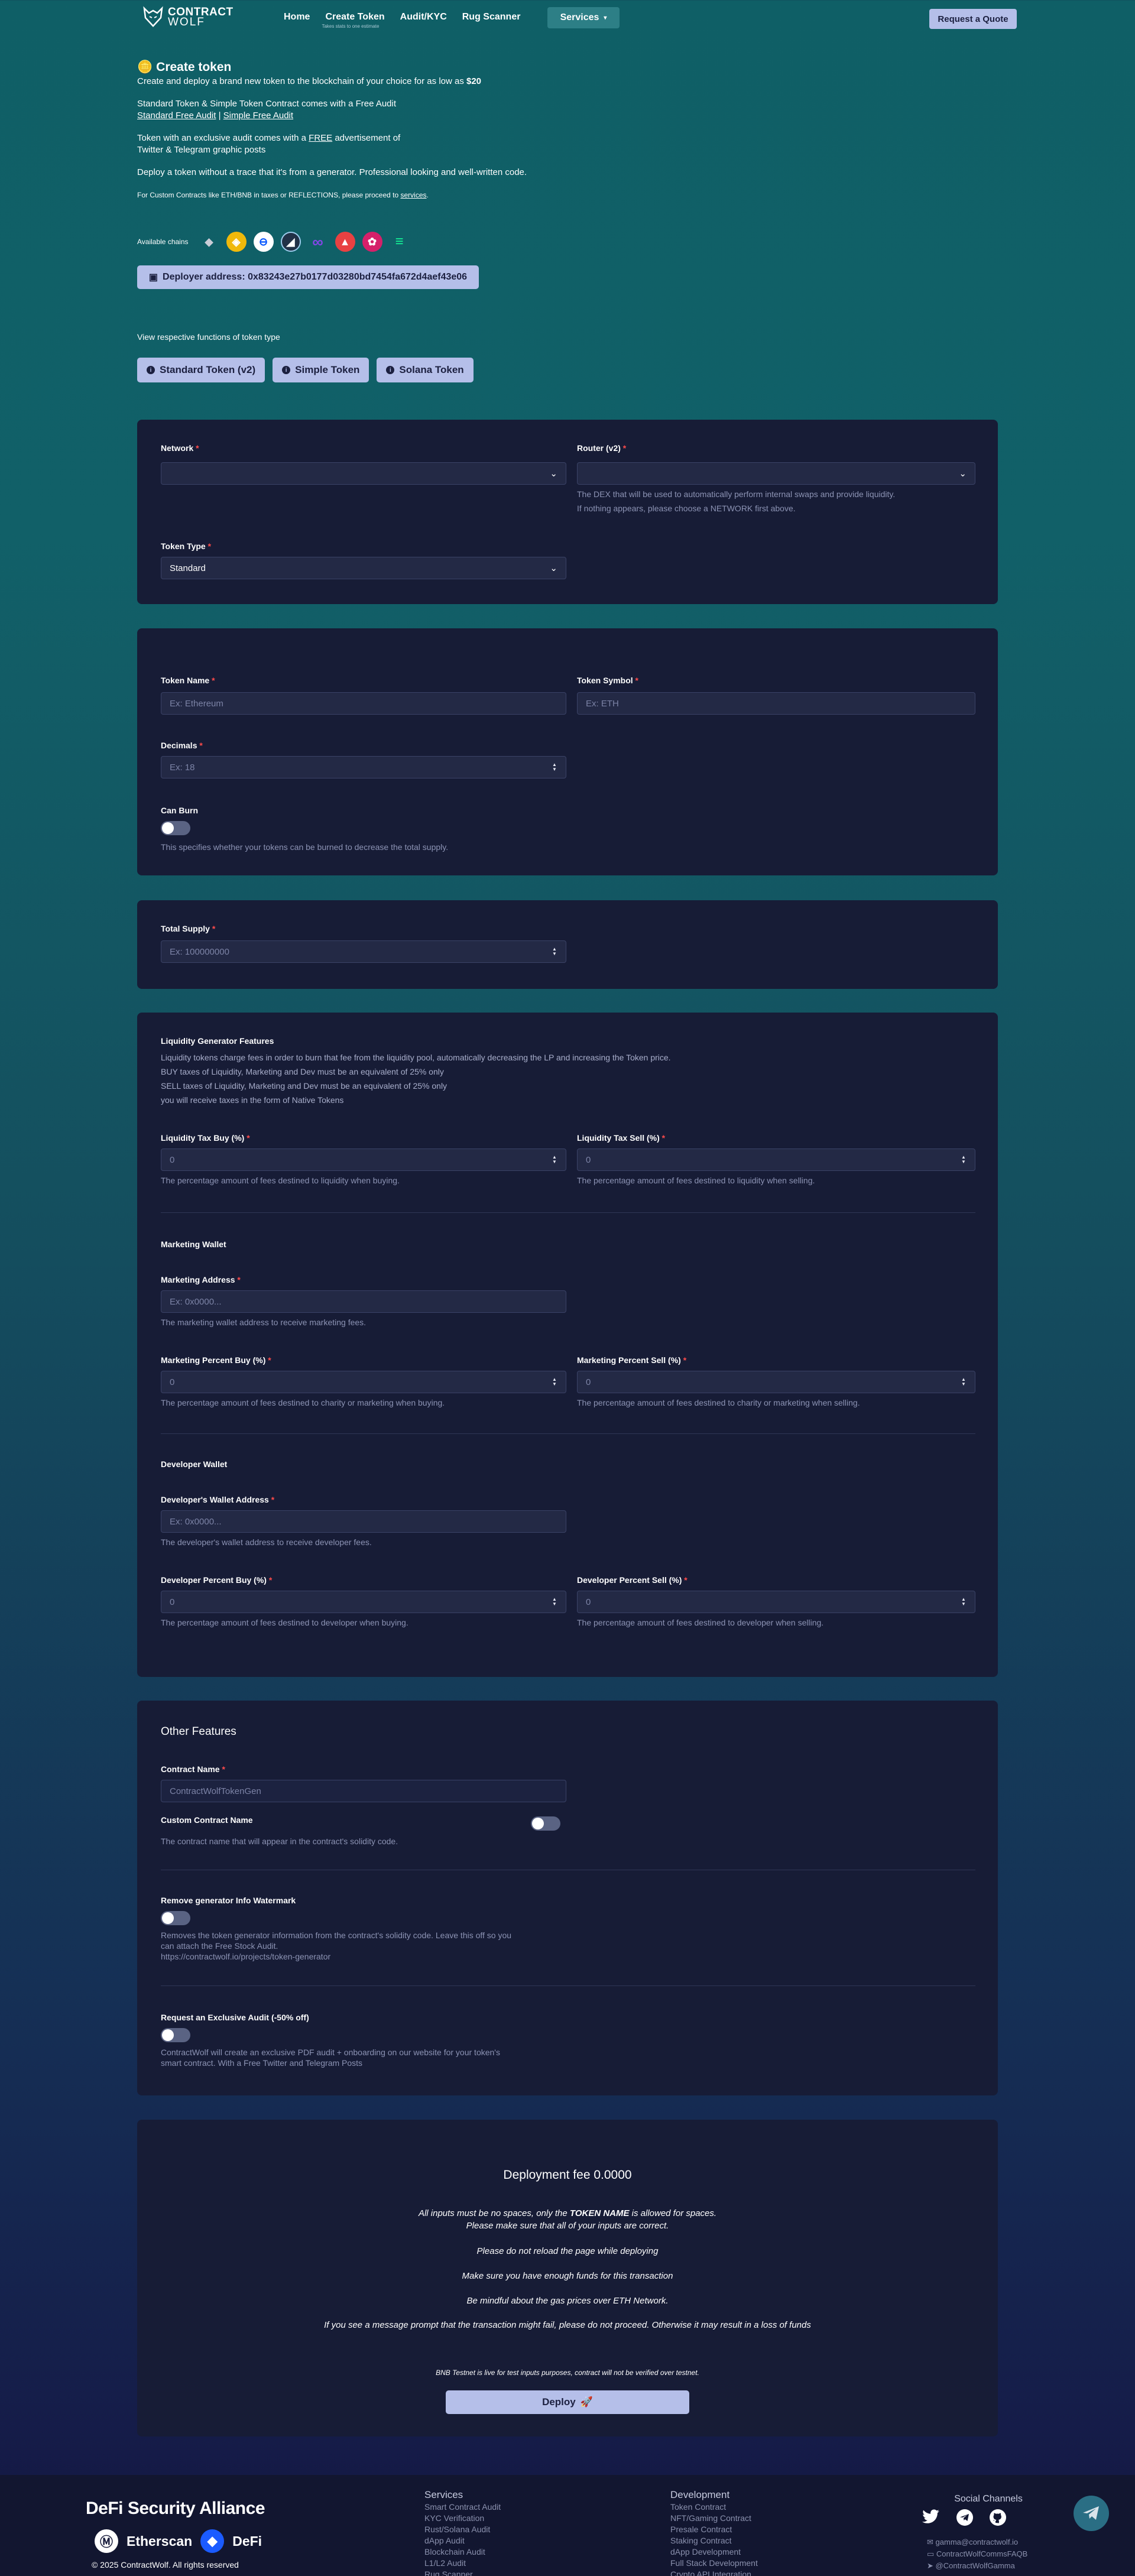  Describe the element at coordinates (583, 17) in the screenshot. I see `services-dropdown: Services ▾` at that location.